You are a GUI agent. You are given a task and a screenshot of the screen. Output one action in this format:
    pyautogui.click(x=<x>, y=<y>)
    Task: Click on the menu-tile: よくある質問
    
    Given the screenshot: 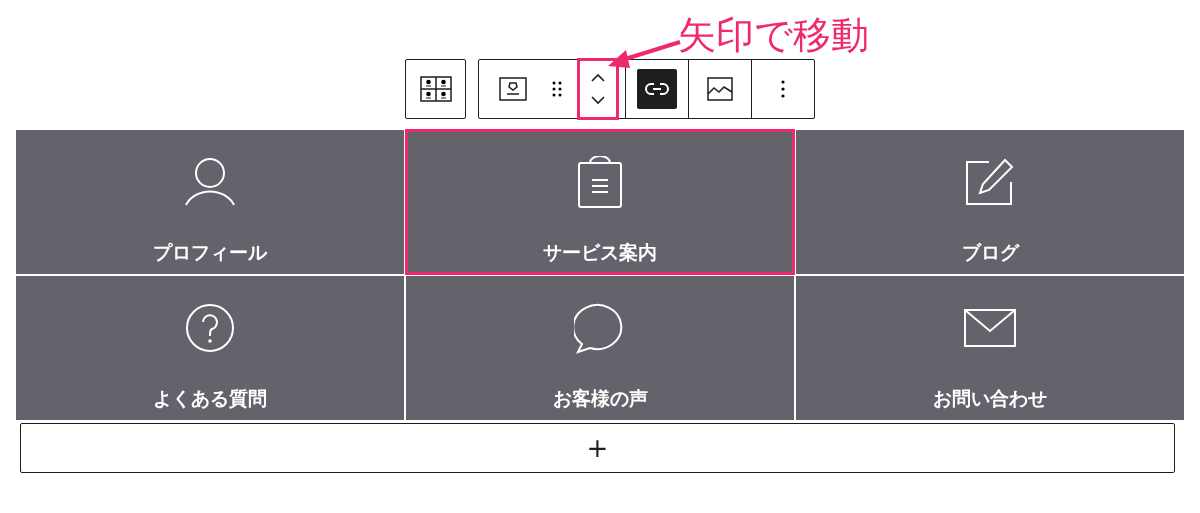 What is the action you would take?
    pyautogui.click(x=210, y=348)
    